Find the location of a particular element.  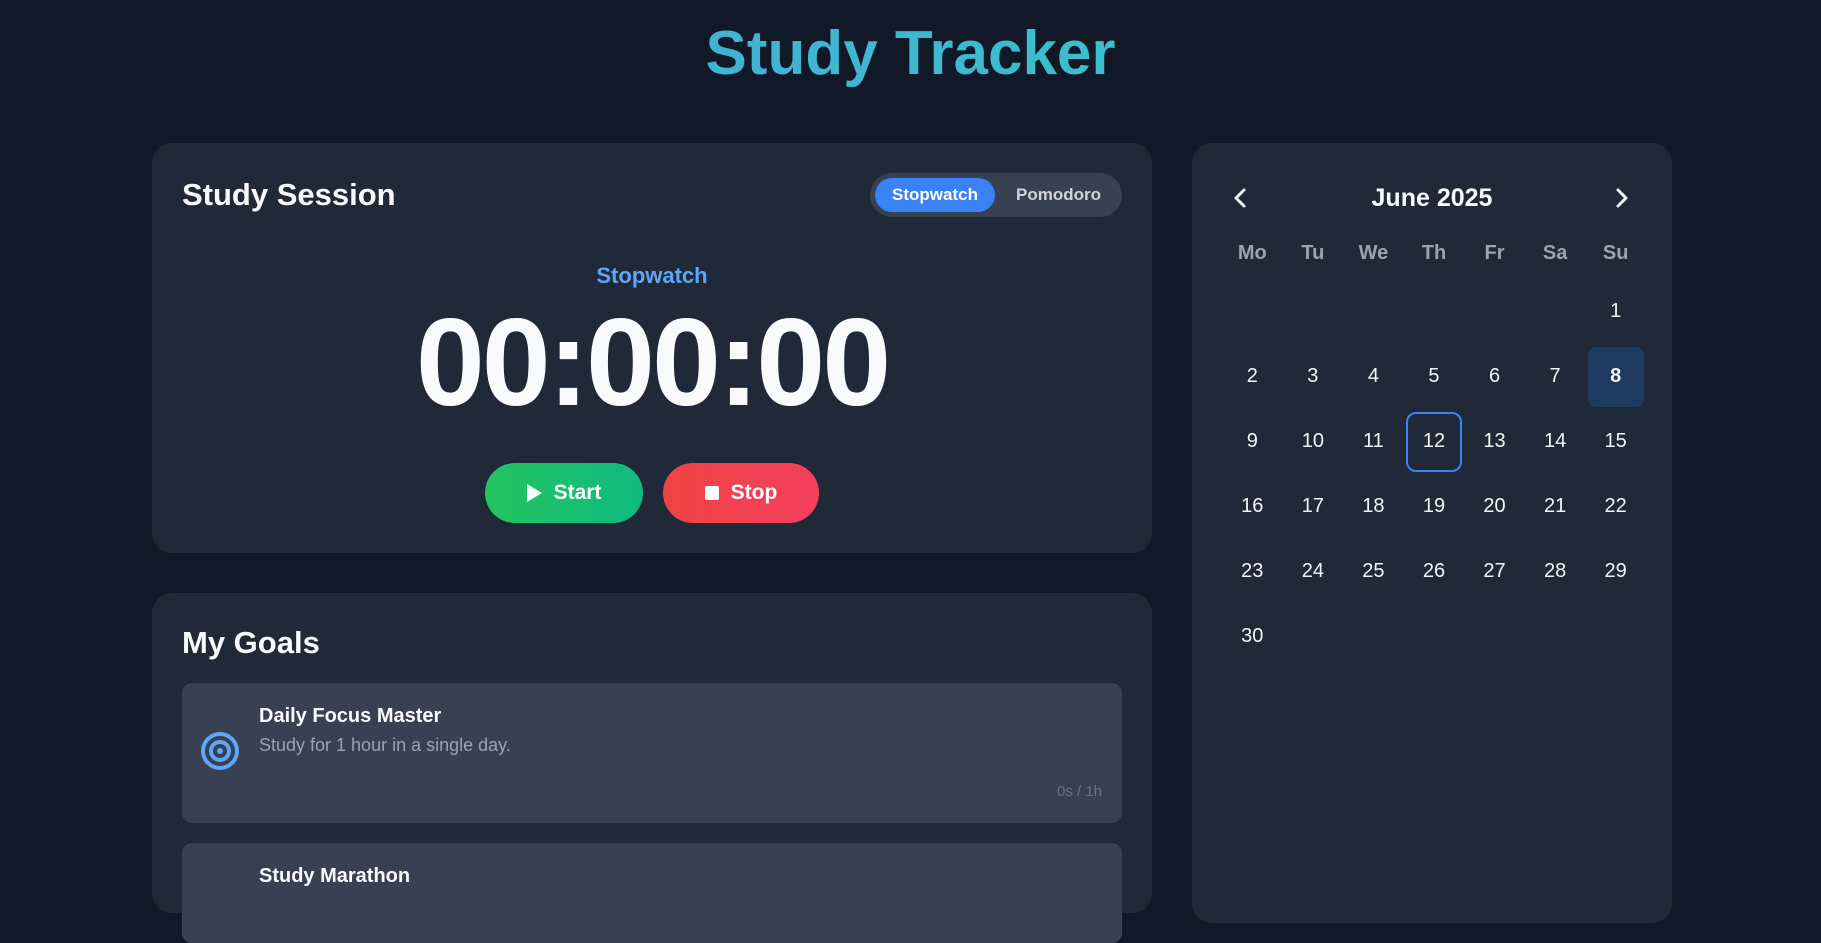

calendar-day-number: 27 is located at coordinates (1494, 571).